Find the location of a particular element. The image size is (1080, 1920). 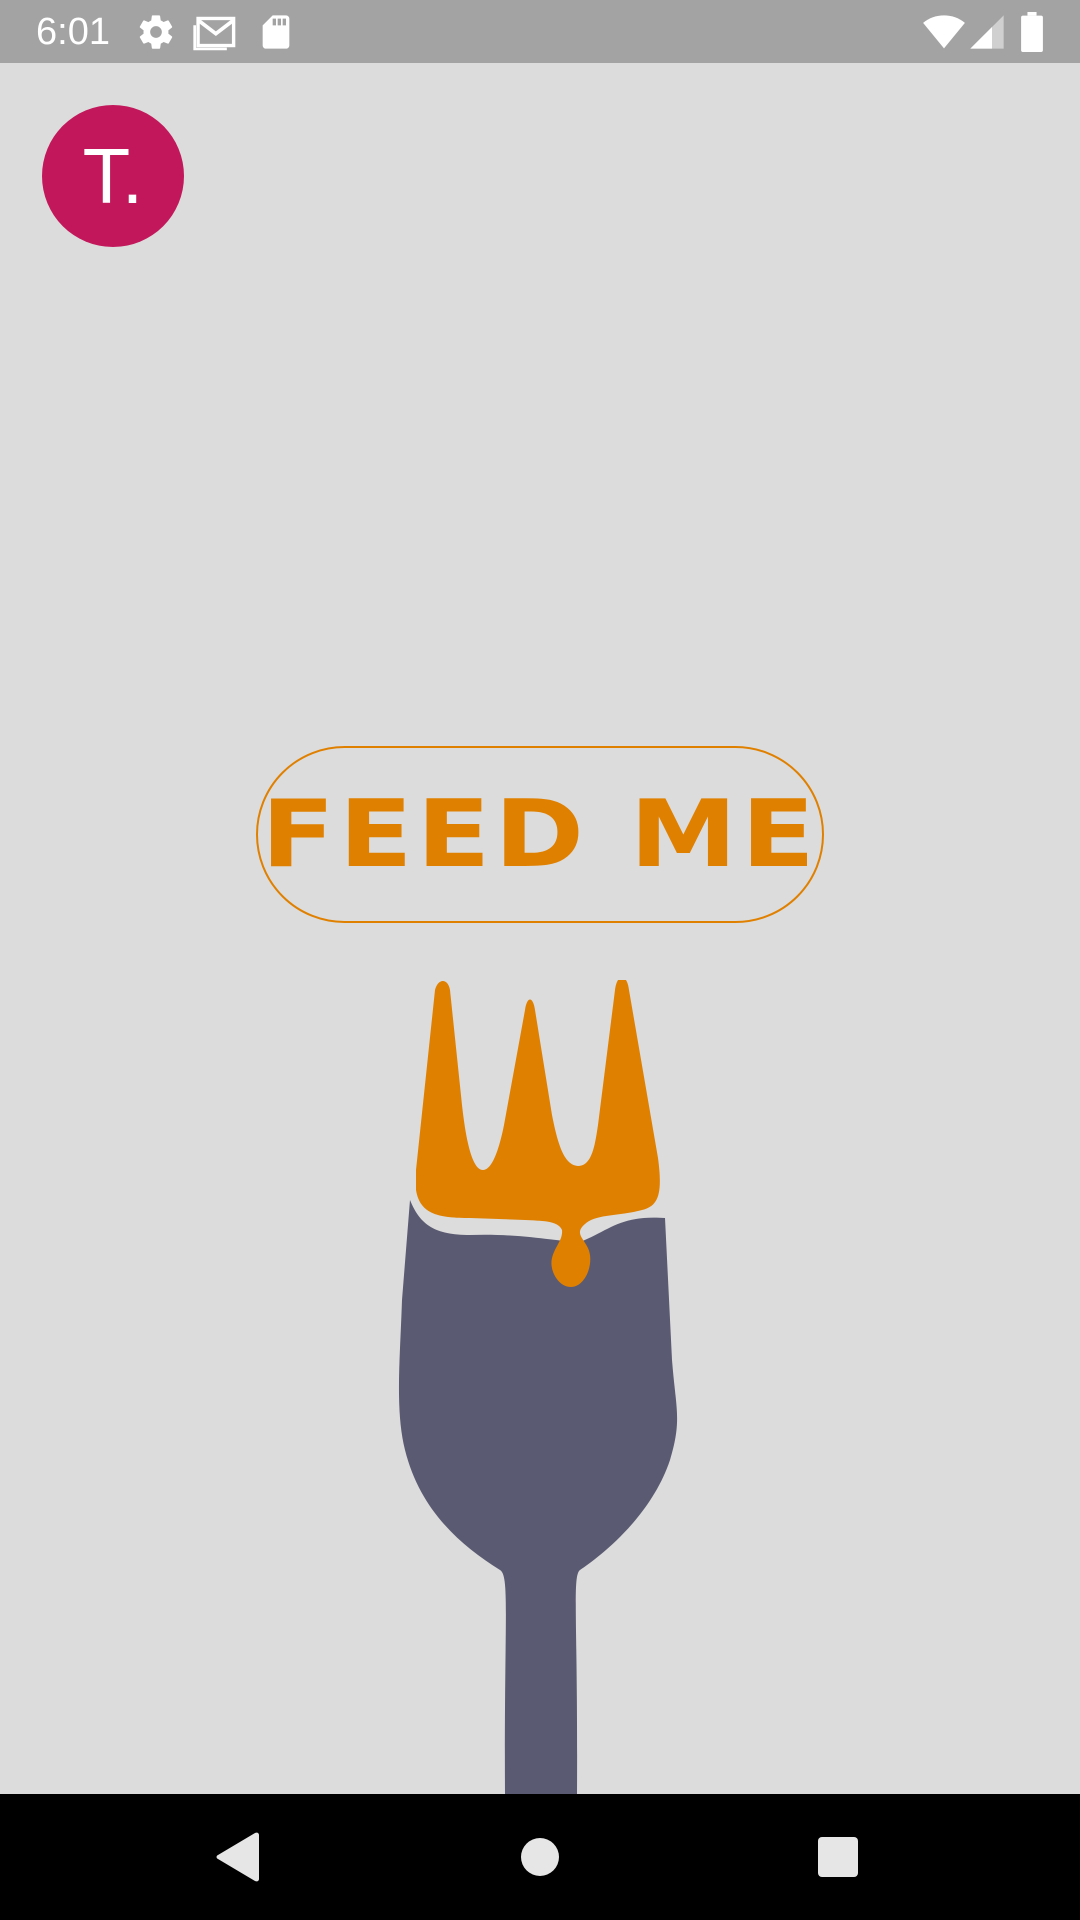

signal-icon is located at coordinates (987, 32).